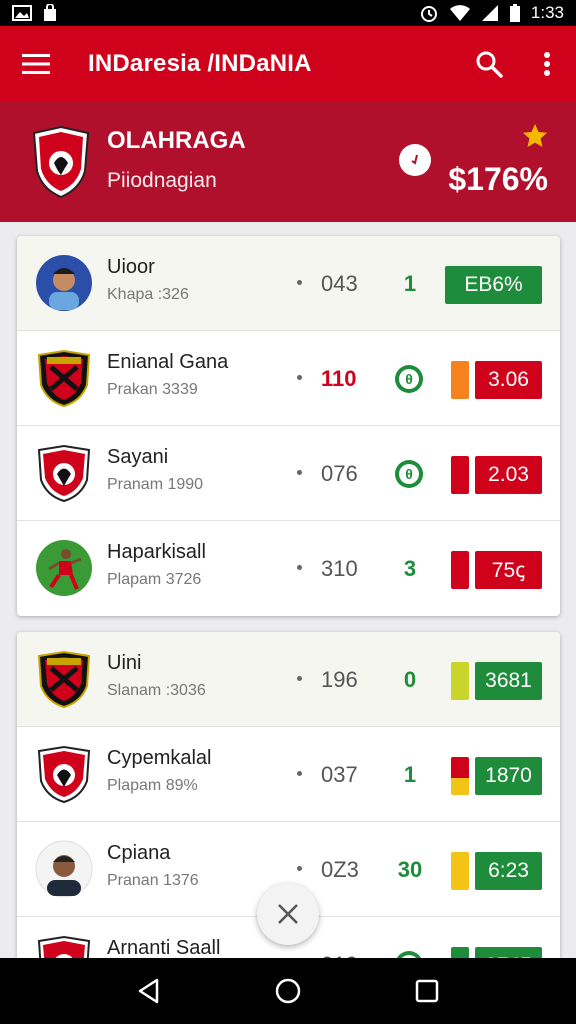  I want to click on item-value: 037, so click(339, 774).